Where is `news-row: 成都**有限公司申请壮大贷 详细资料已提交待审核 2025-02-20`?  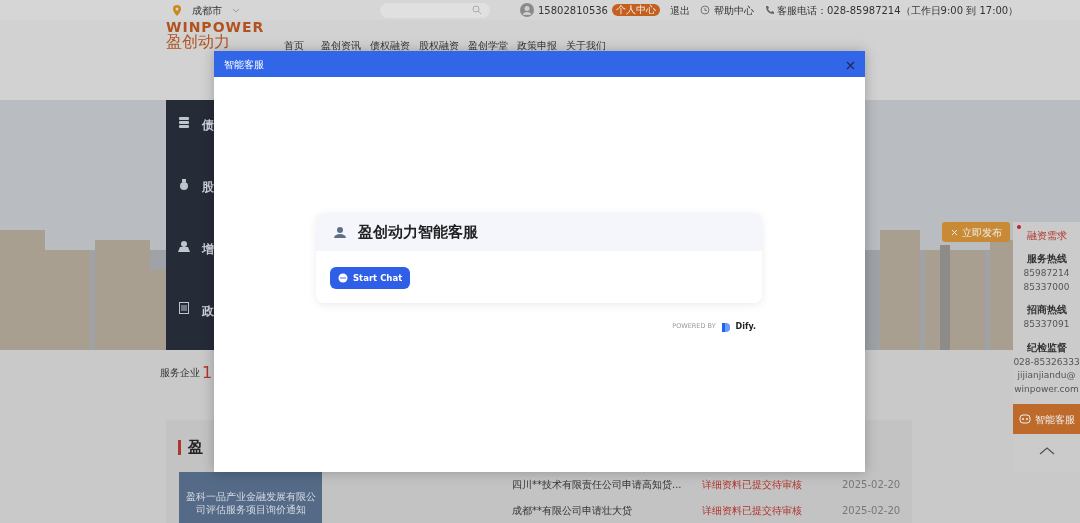
news-row: 成都**有限公司申请壮大贷 详细资料已提交待审核 2025-02-20 is located at coordinates (707, 510).